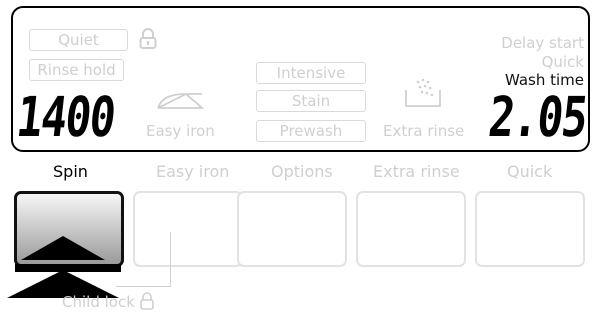  I want to click on intensive-indicator: Intensive, so click(311, 73).